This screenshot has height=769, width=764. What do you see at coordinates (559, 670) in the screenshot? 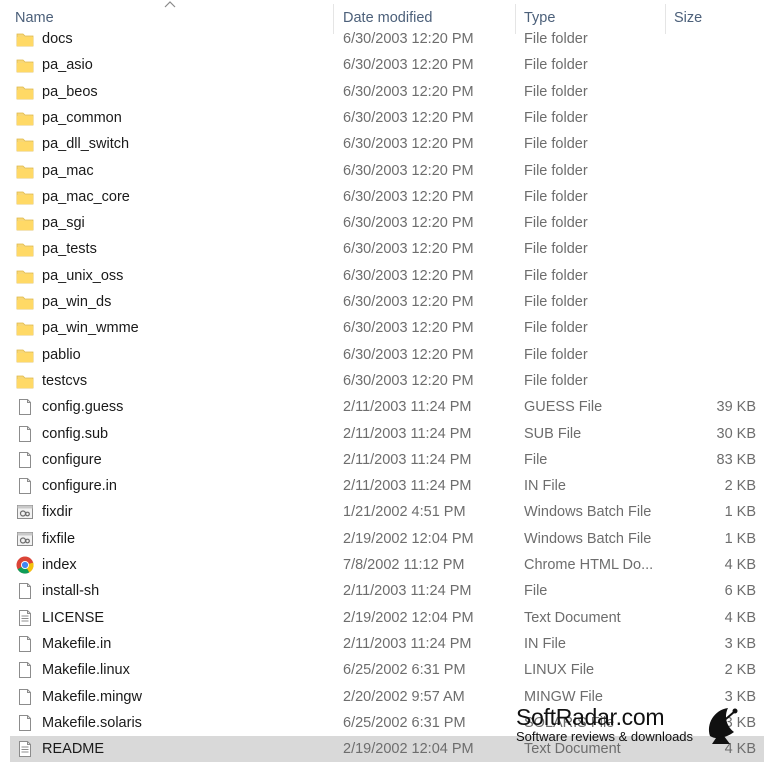
I see `file-type: LINUX File` at bounding box center [559, 670].